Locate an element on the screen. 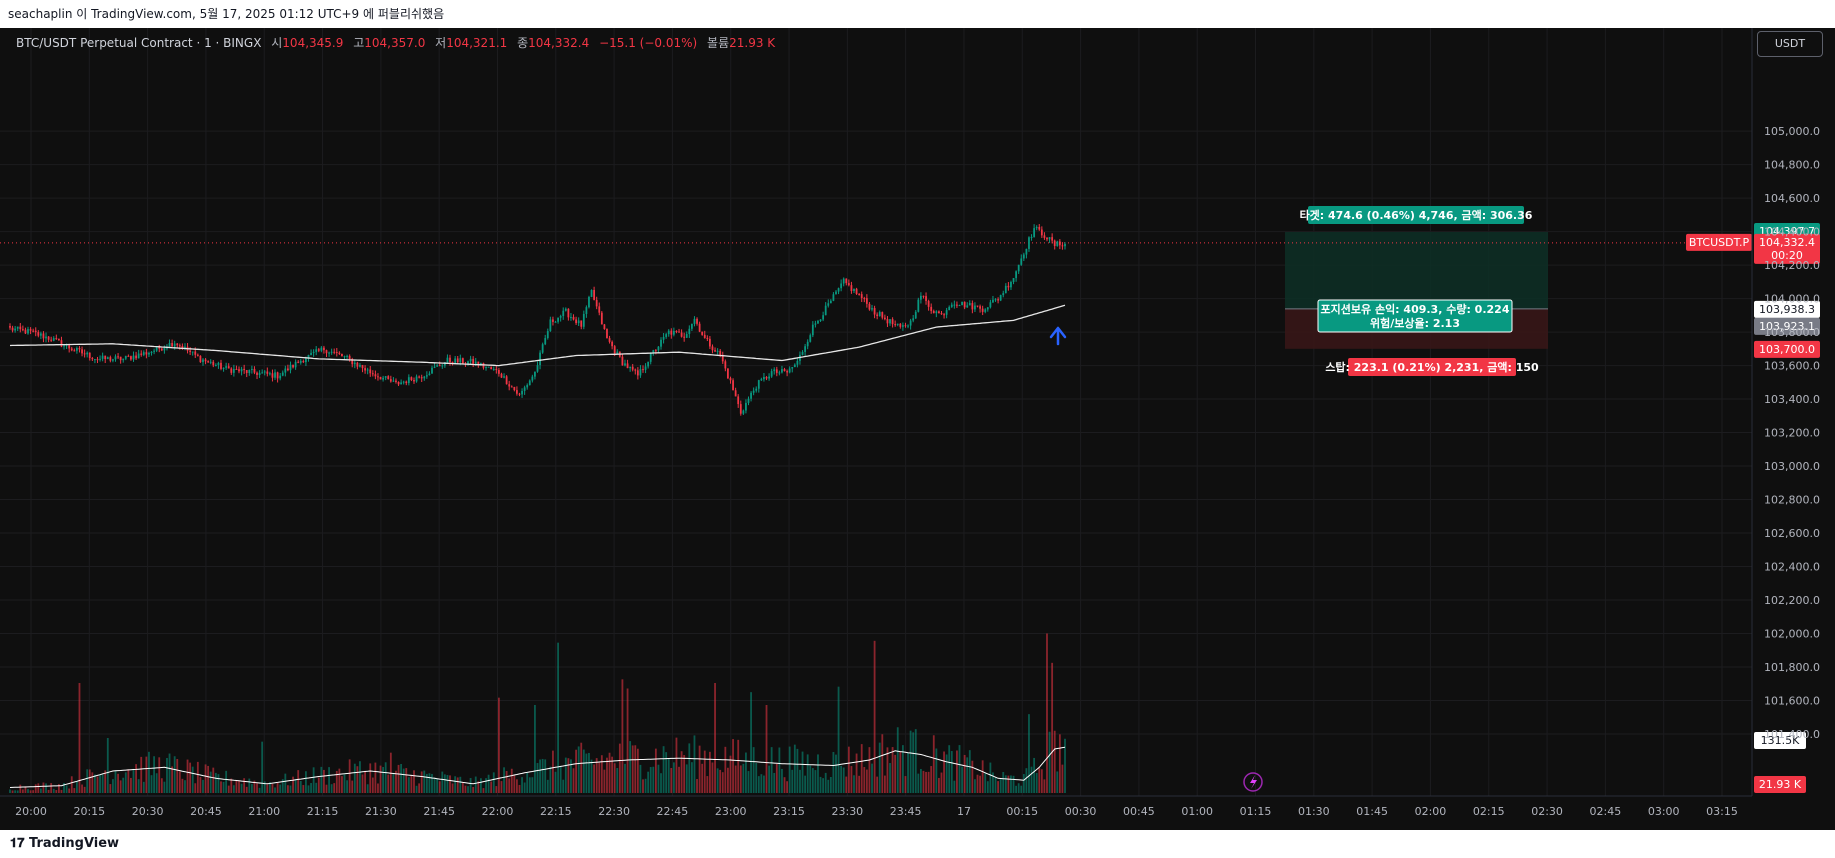 The width and height of the screenshot is (1835, 858). x-tick-26: 02:30 is located at coordinates (1547, 811).